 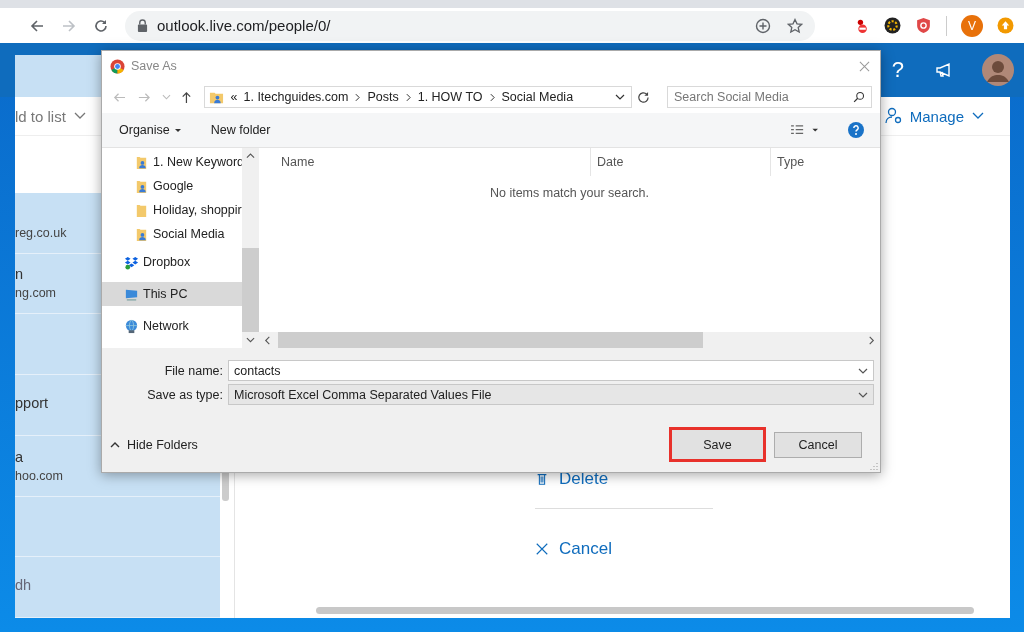 What do you see at coordinates (184, 394) in the screenshot?
I see `field-label: Save as type:` at bounding box center [184, 394].